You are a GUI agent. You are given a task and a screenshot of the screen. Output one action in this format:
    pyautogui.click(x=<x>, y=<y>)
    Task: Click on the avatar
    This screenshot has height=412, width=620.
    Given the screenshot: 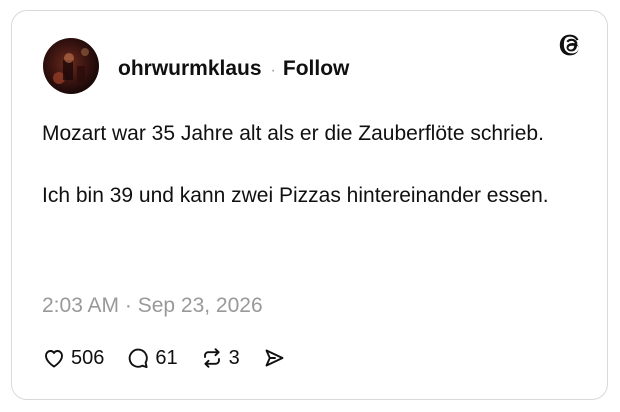 What is the action you would take?
    pyautogui.click(x=71, y=66)
    